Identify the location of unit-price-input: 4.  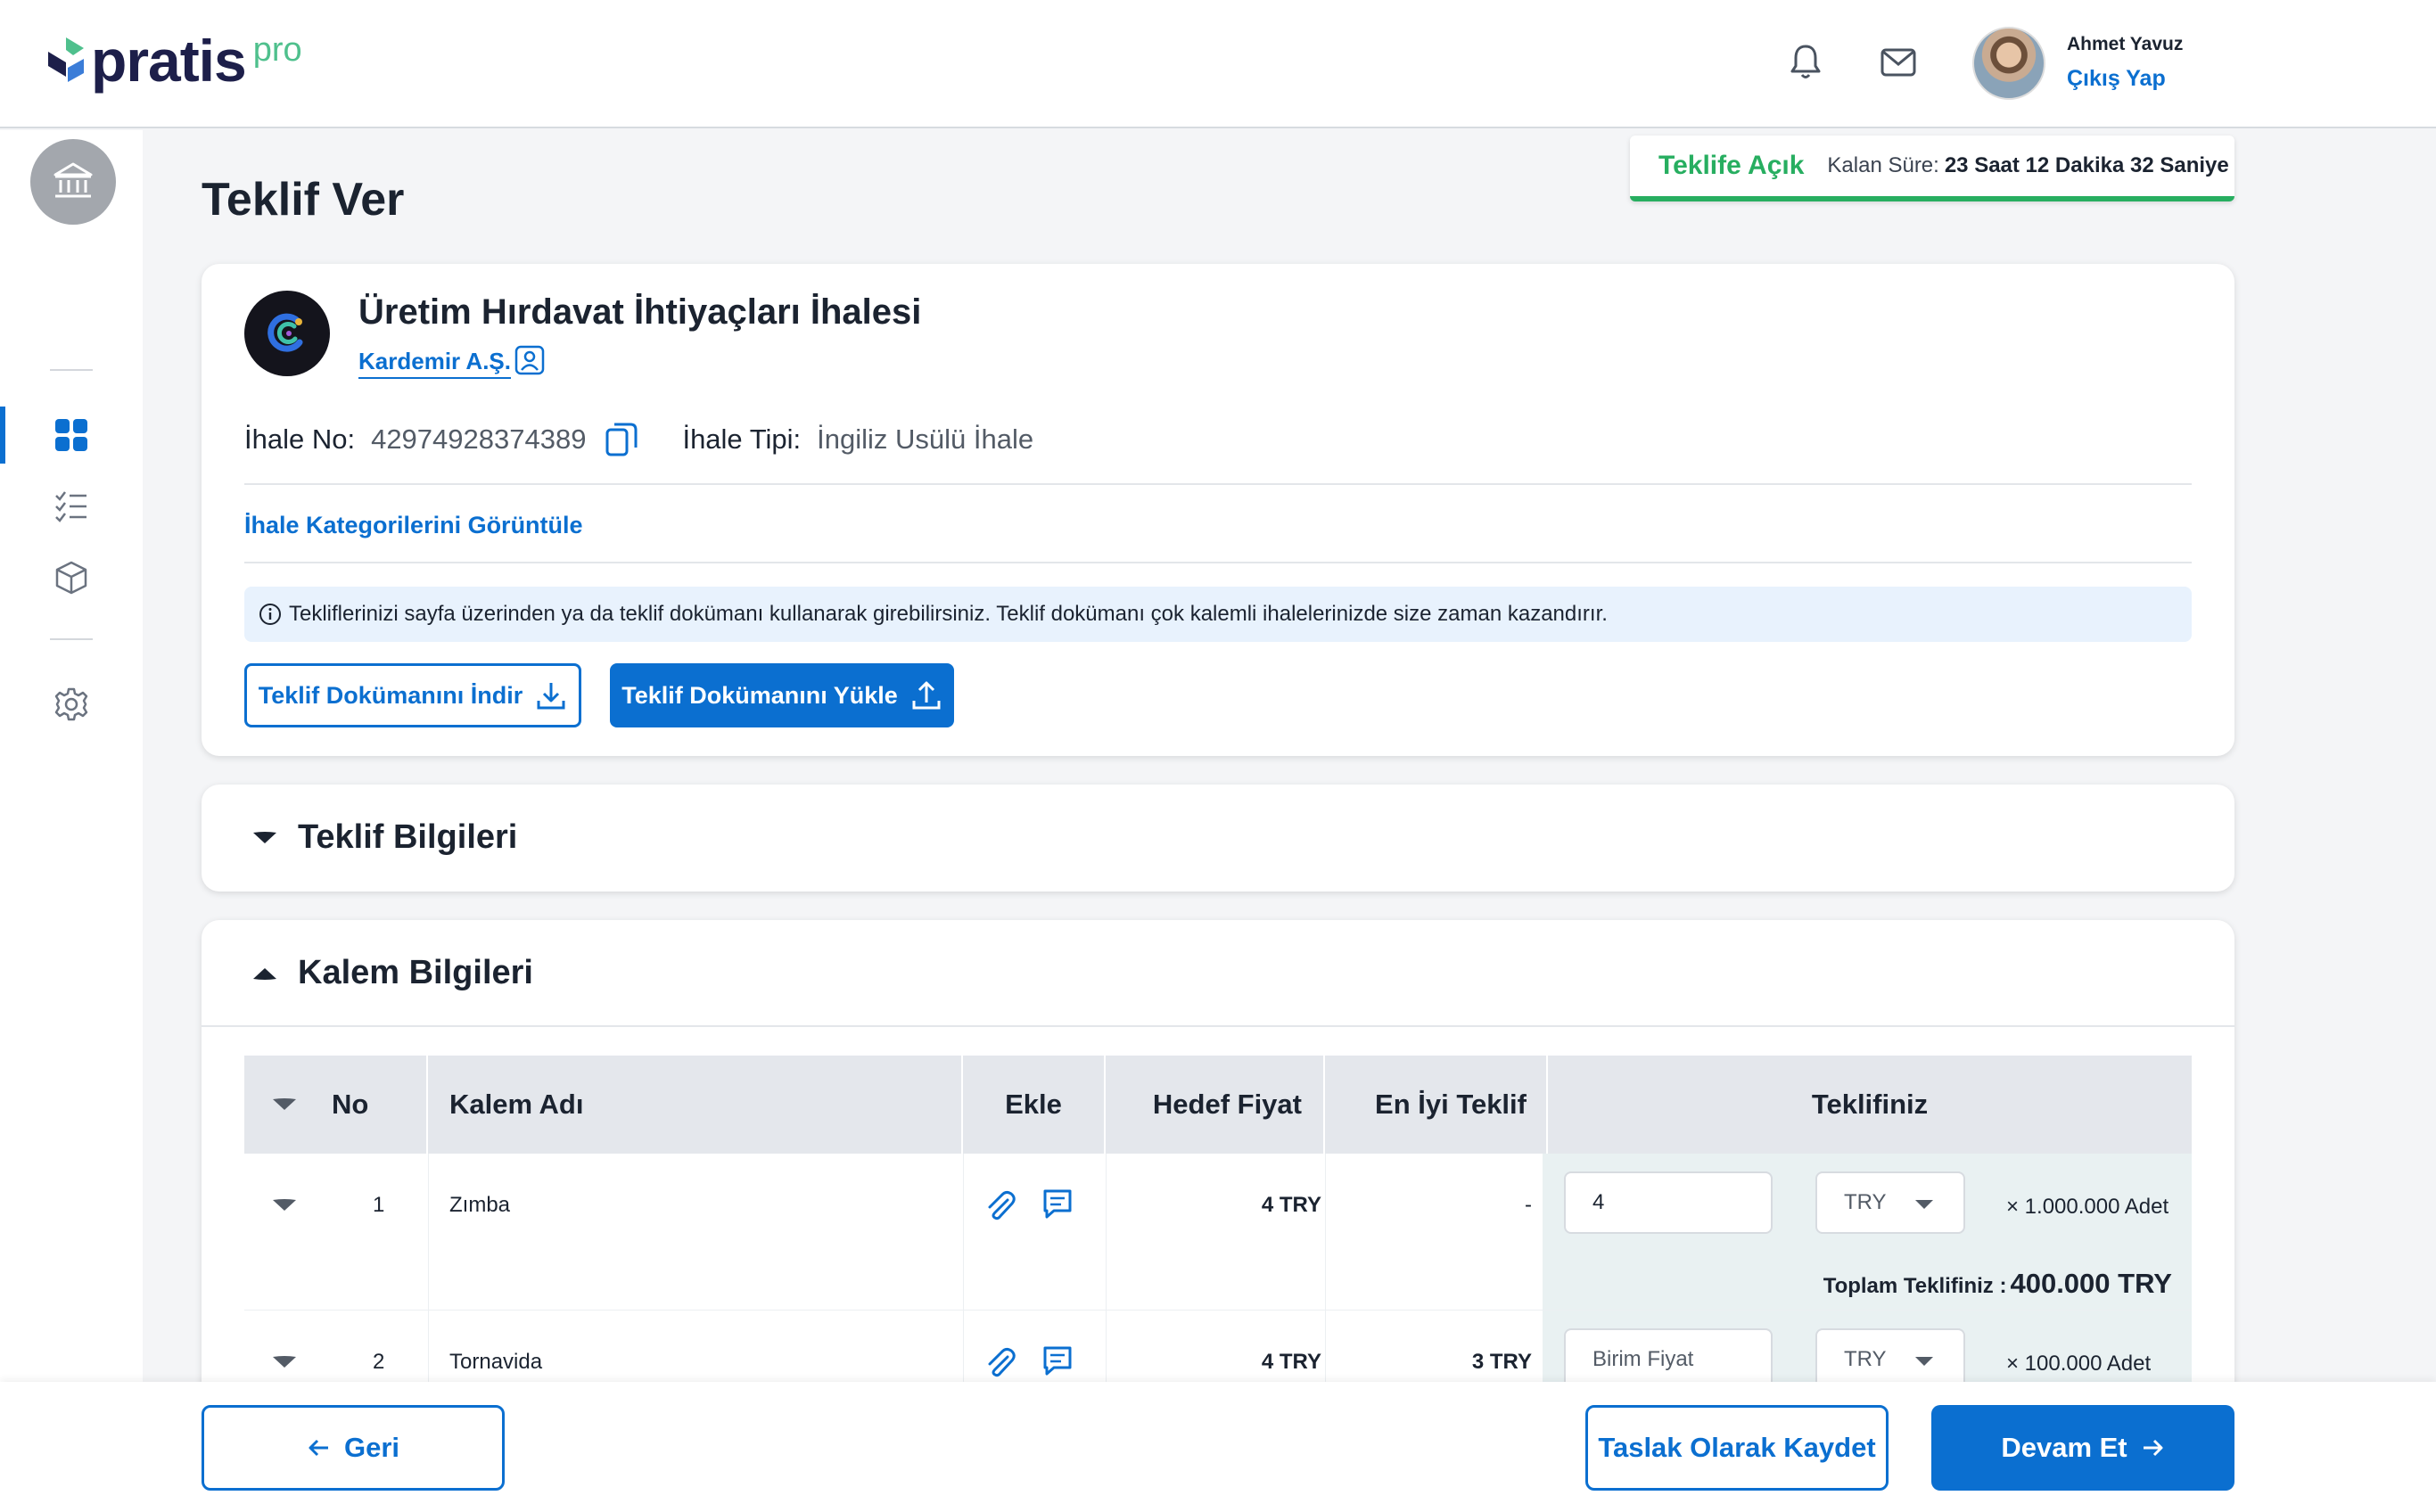
(1669, 1202).